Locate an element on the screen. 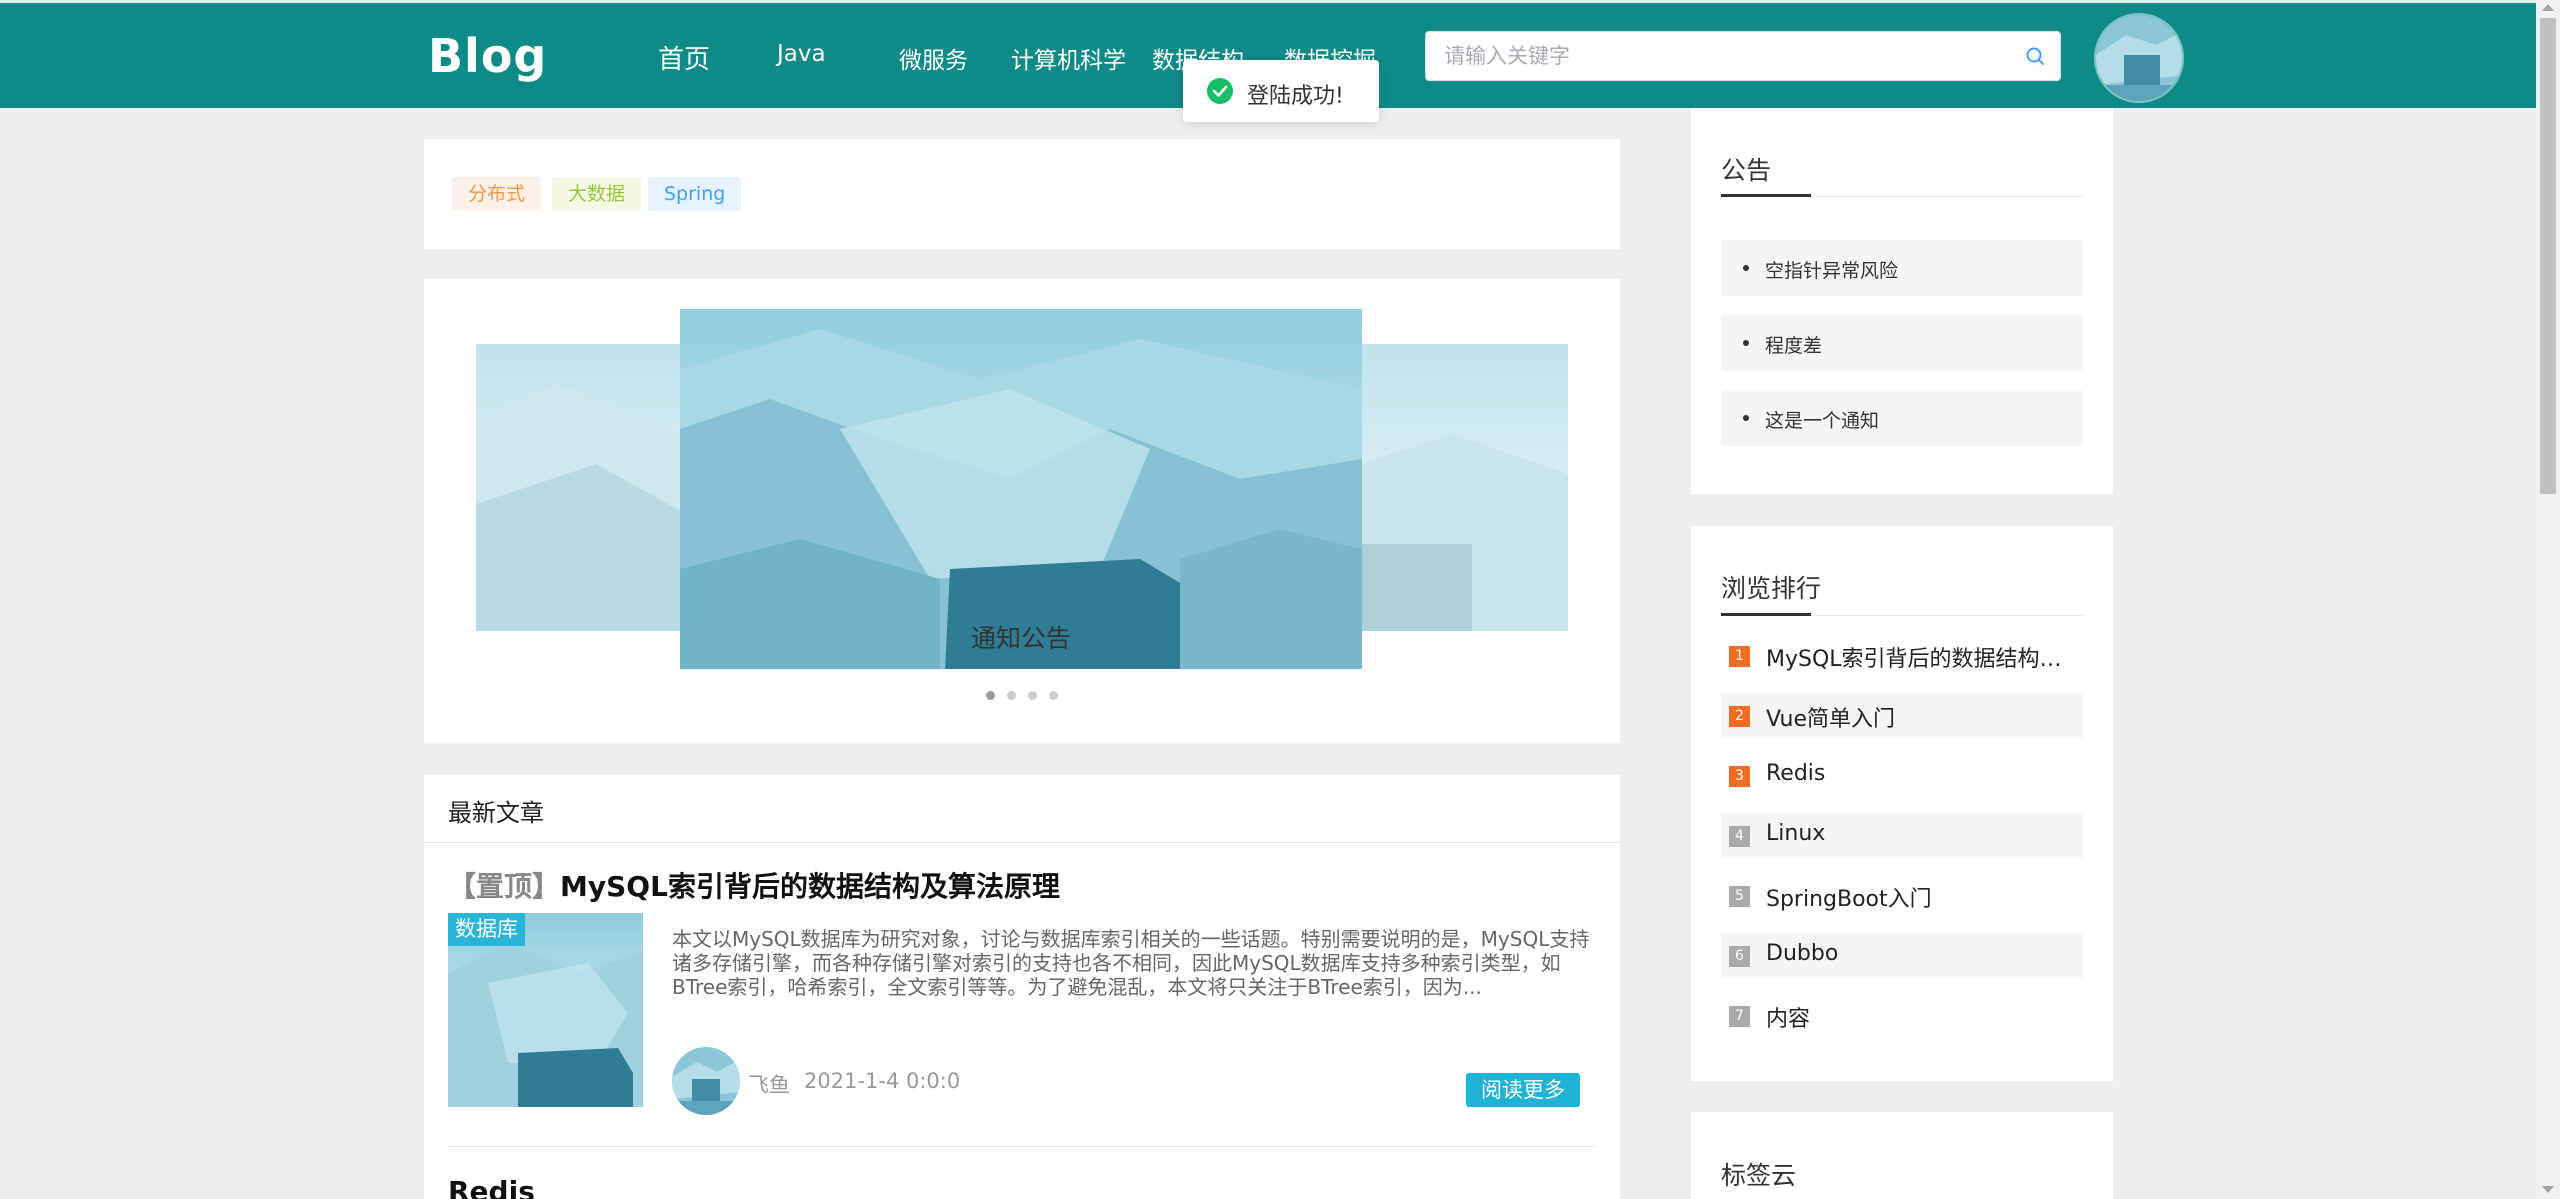  scrollbar-thumb is located at coordinates (2548, 256).